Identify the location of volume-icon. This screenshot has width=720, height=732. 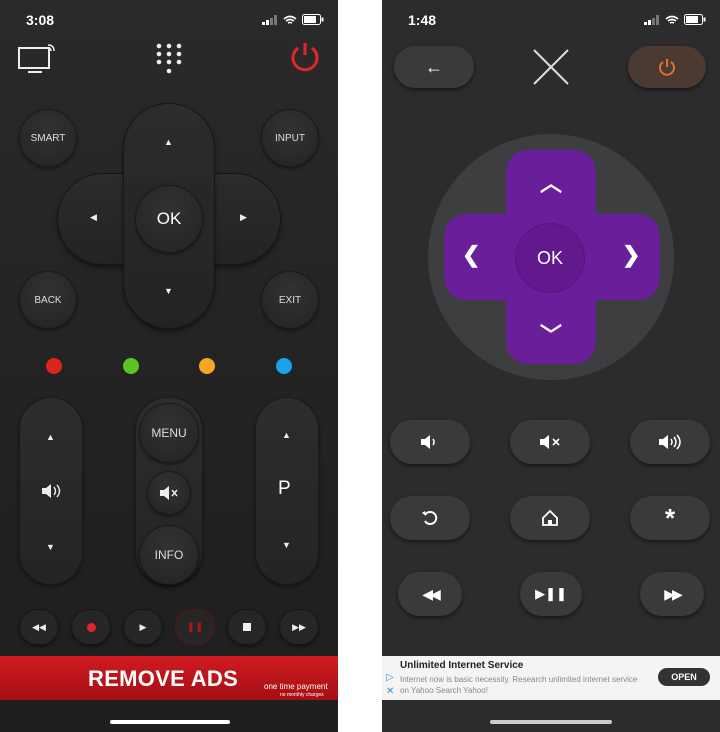
(51, 491).